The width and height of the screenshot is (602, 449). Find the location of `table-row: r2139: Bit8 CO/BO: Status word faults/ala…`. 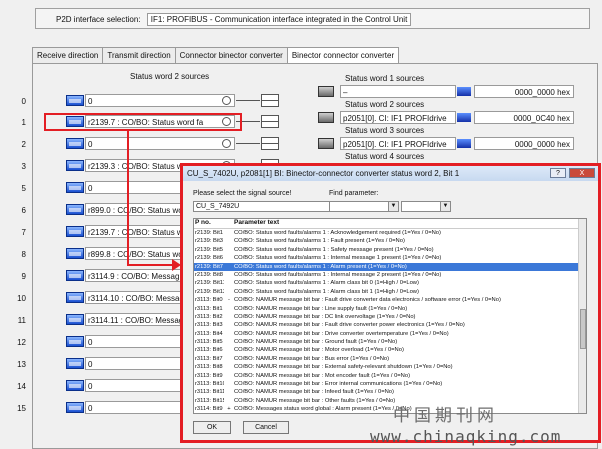

table-row: r2139: Bit8 CO/BO: Status word faults/ala… is located at coordinates (390, 275).